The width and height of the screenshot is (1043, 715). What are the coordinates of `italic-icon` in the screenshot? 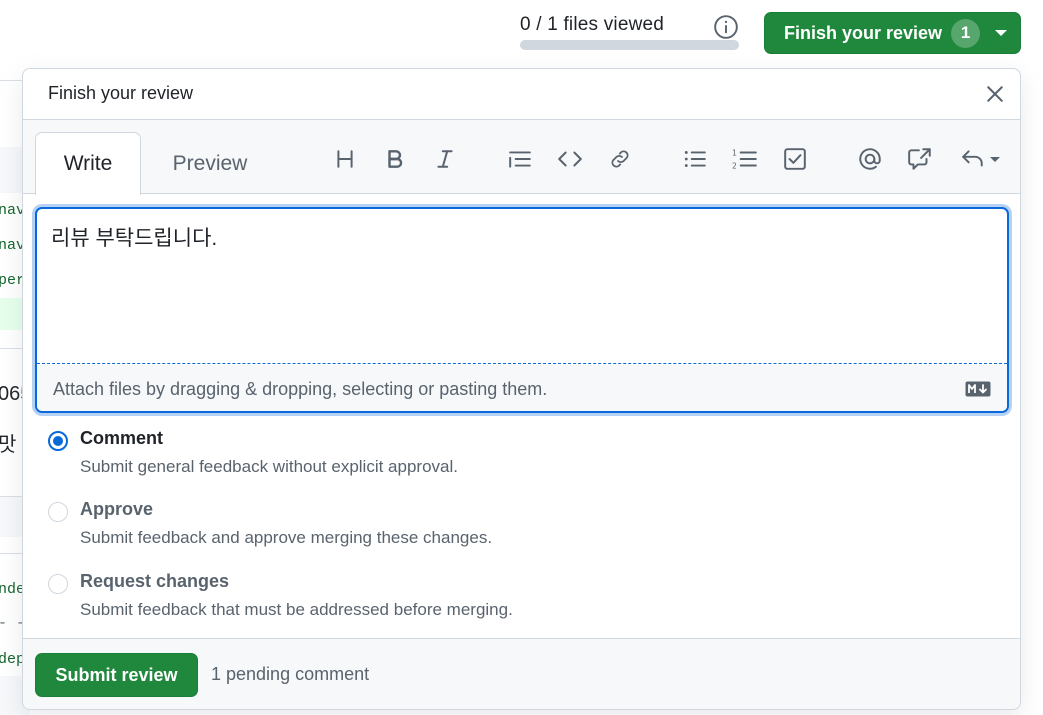 It's located at (445, 159).